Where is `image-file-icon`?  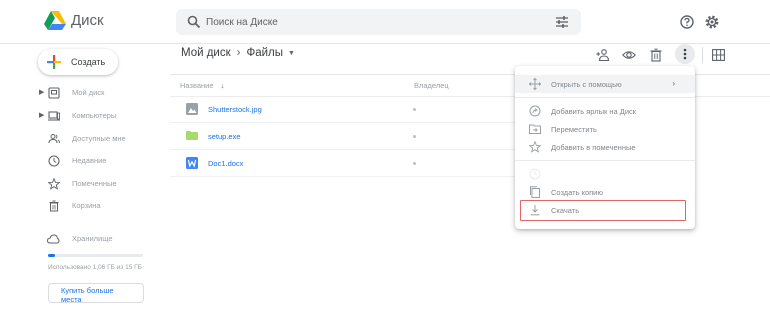 image-file-icon is located at coordinates (192, 109).